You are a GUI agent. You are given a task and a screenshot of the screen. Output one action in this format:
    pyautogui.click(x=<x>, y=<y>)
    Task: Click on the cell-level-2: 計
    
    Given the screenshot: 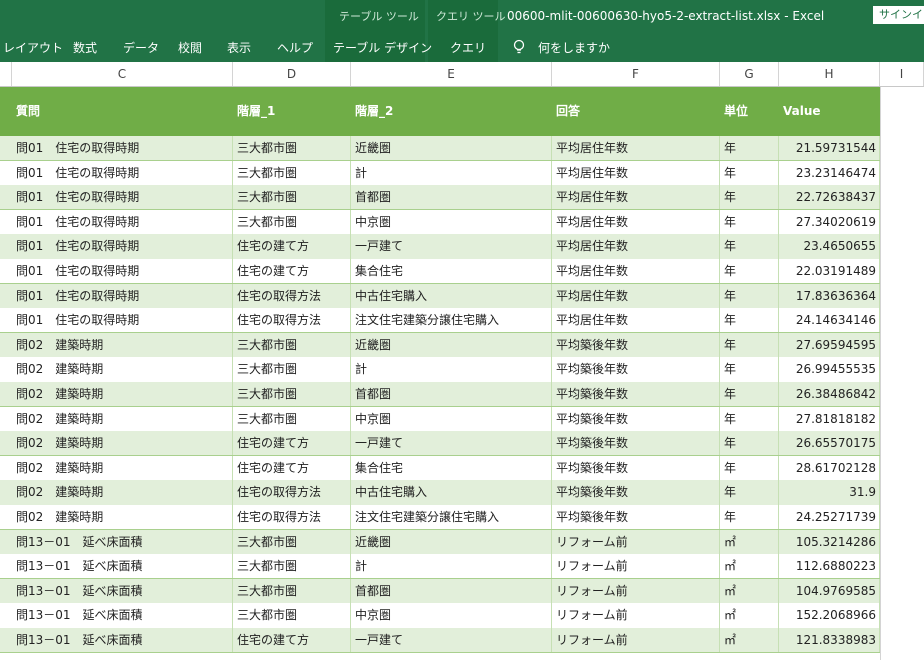 What is the action you would take?
    pyautogui.click(x=451, y=173)
    